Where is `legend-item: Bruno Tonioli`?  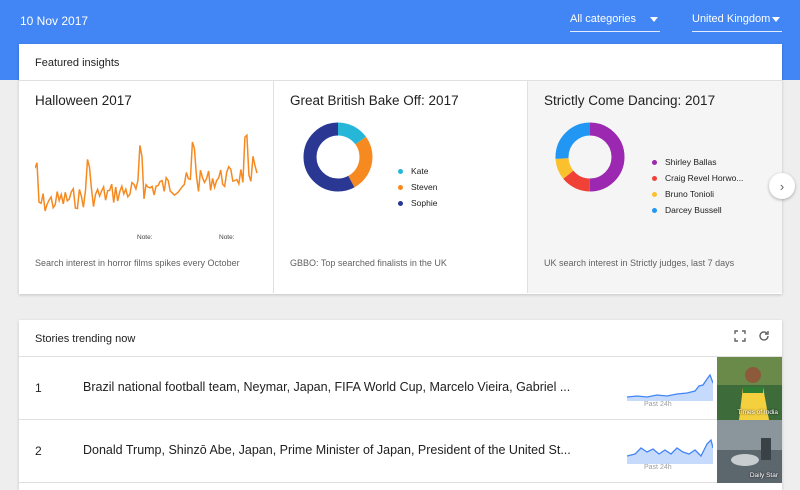
legend-item: Bruno Tonioli is located at coordinates (697, 194).